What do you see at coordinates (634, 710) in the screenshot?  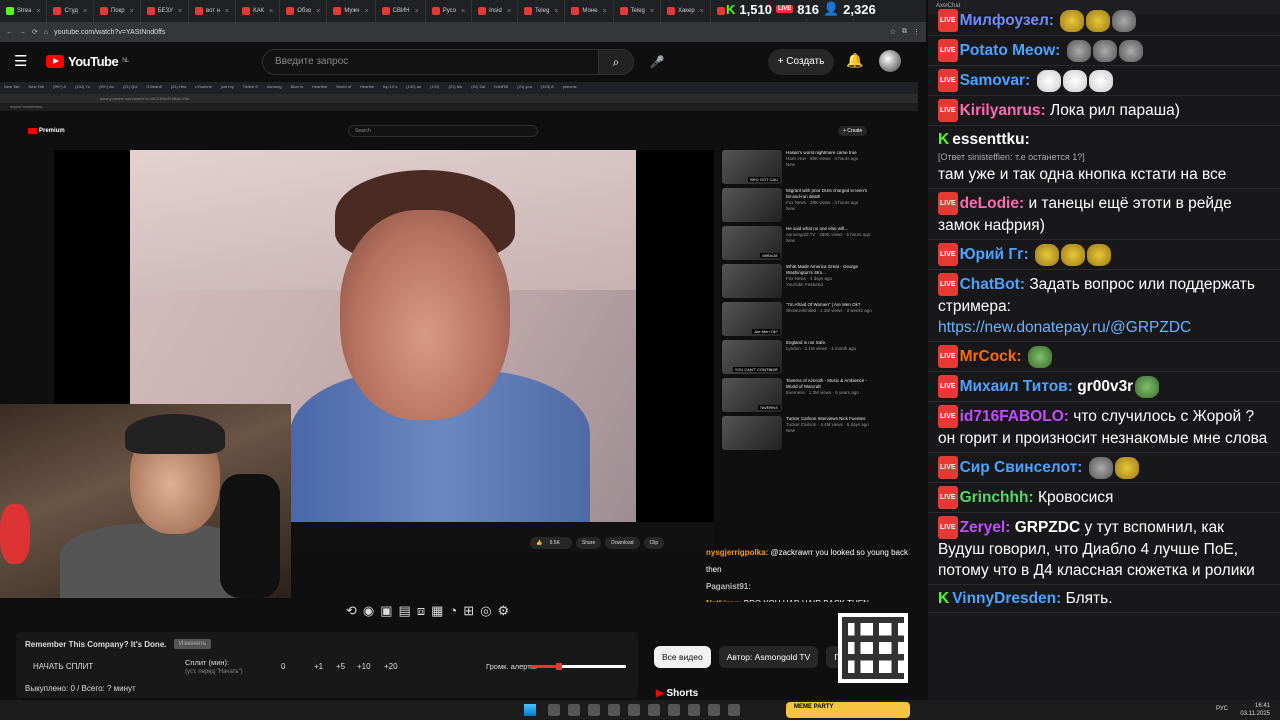 I see `telegram-icon` at bounding box center [634, 710].